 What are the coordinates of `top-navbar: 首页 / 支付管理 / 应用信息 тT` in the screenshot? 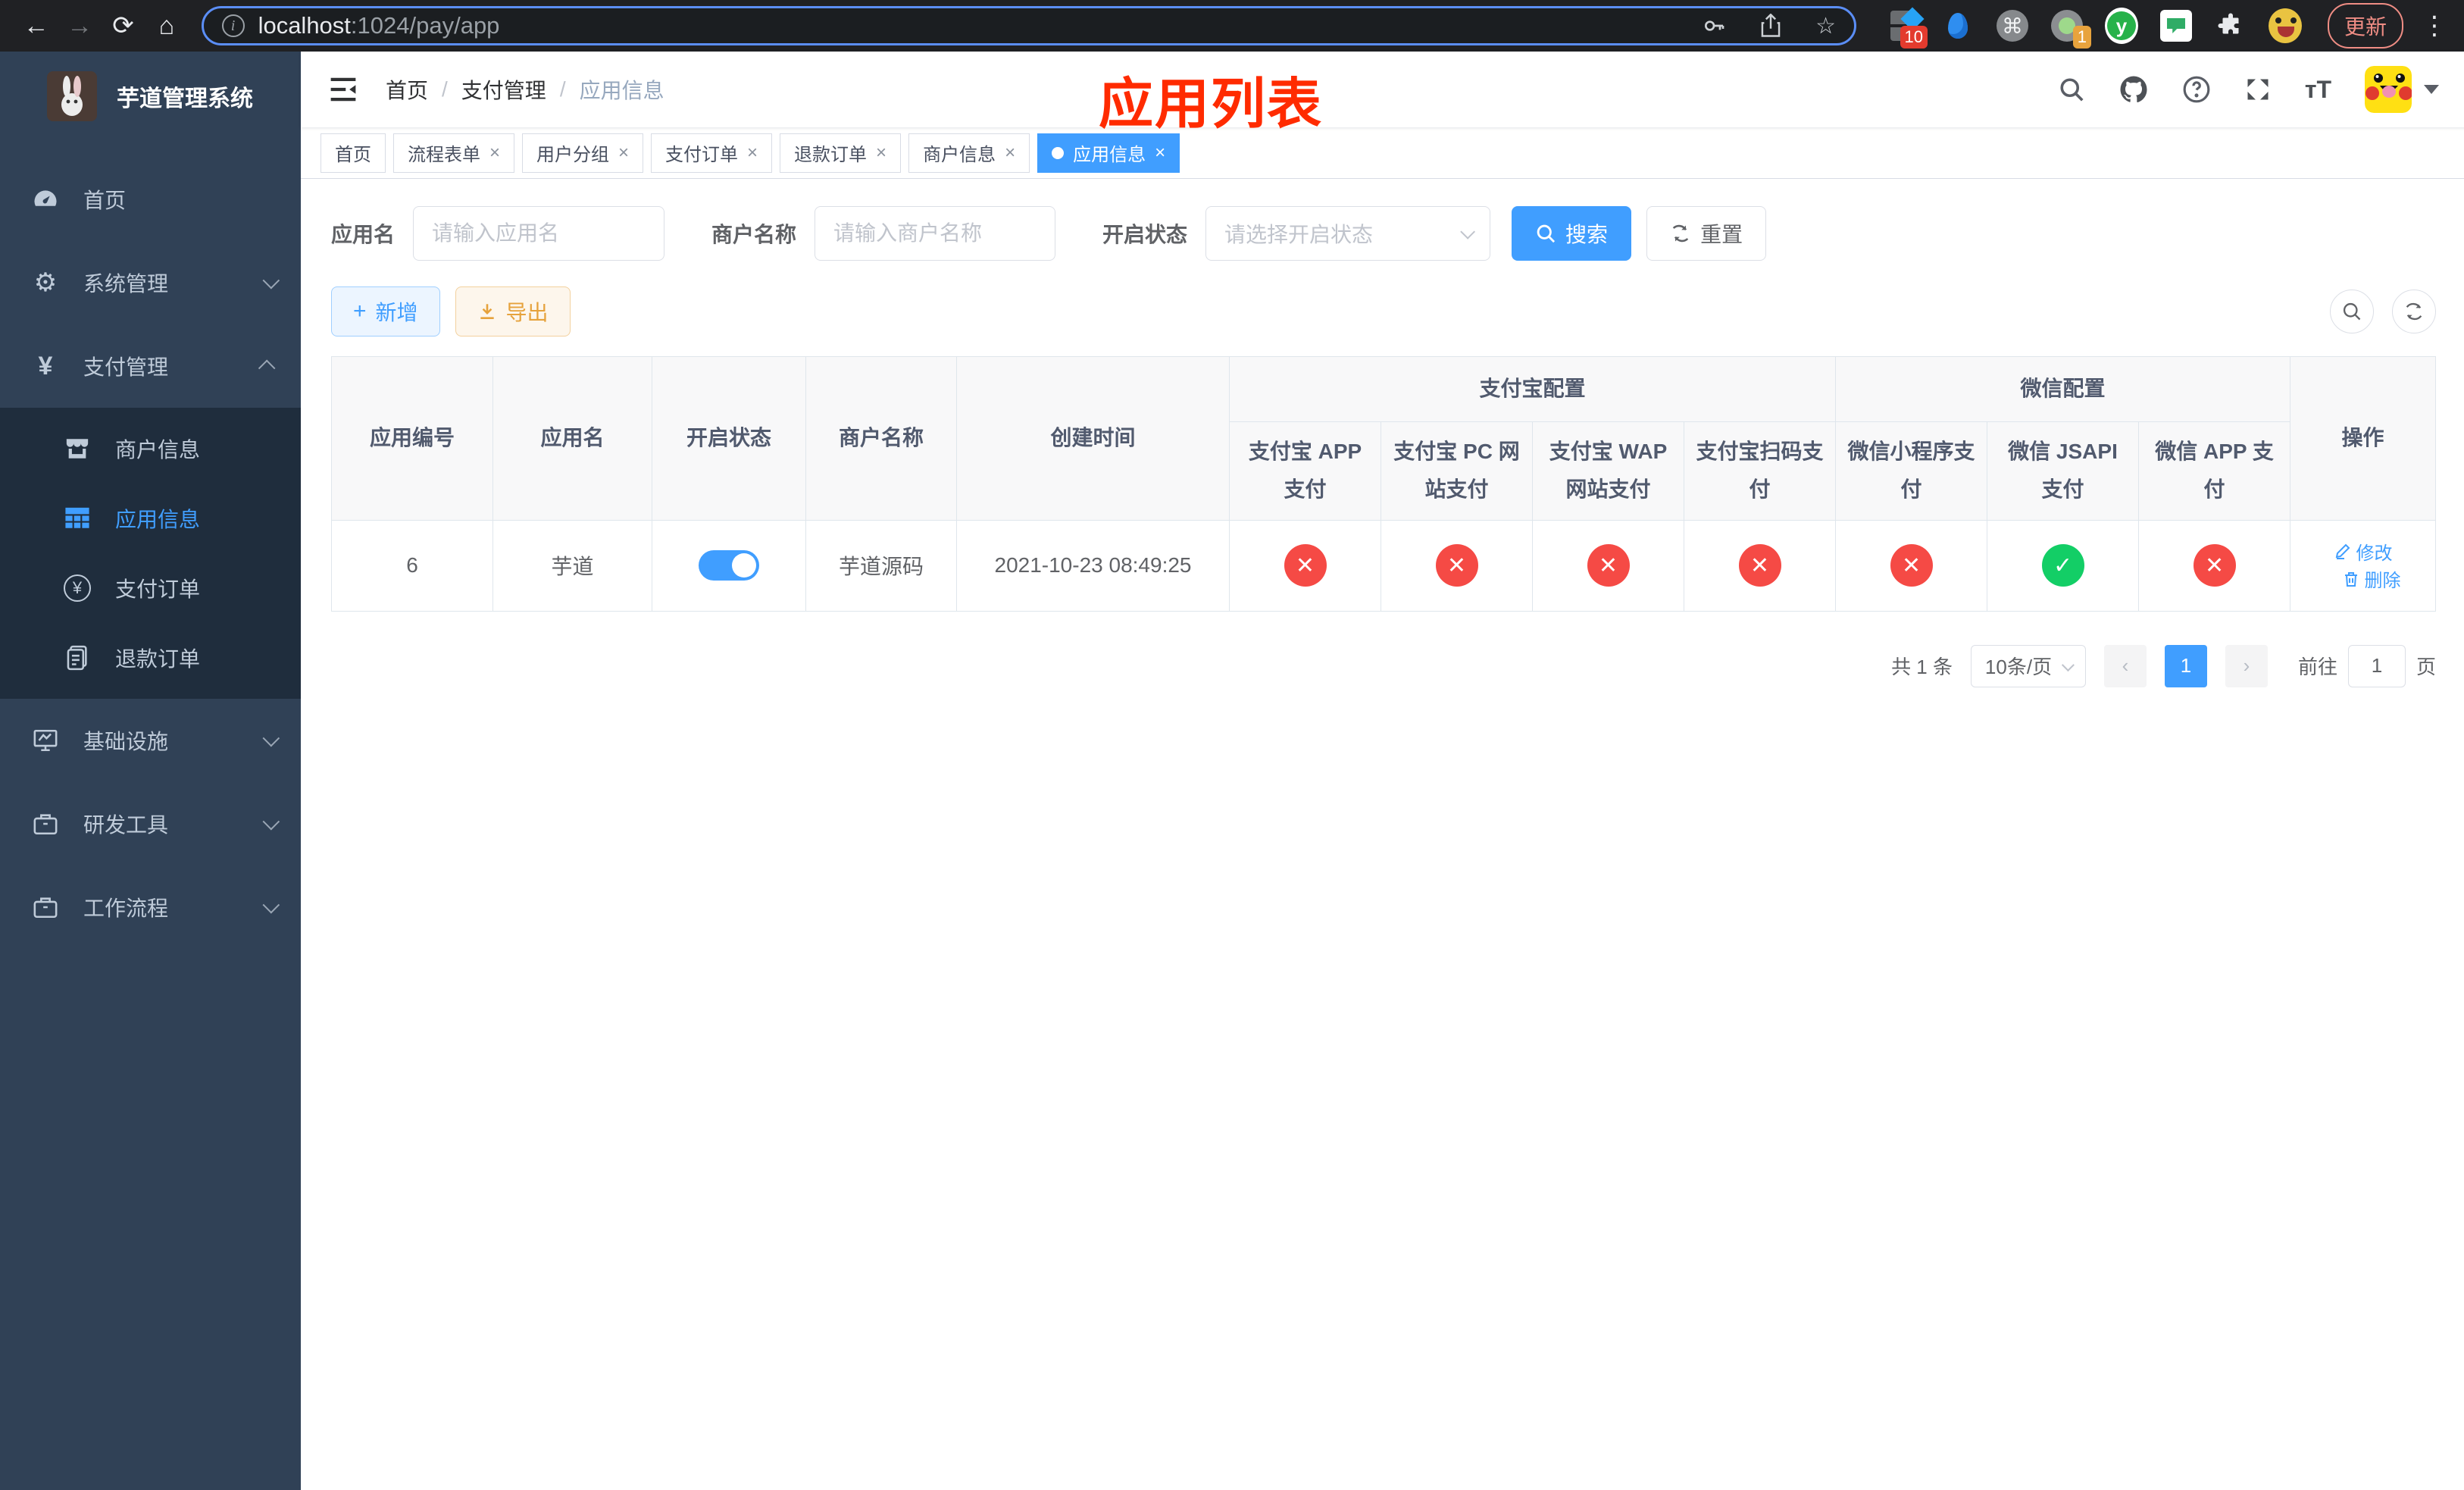 It's located at (1382, 89).